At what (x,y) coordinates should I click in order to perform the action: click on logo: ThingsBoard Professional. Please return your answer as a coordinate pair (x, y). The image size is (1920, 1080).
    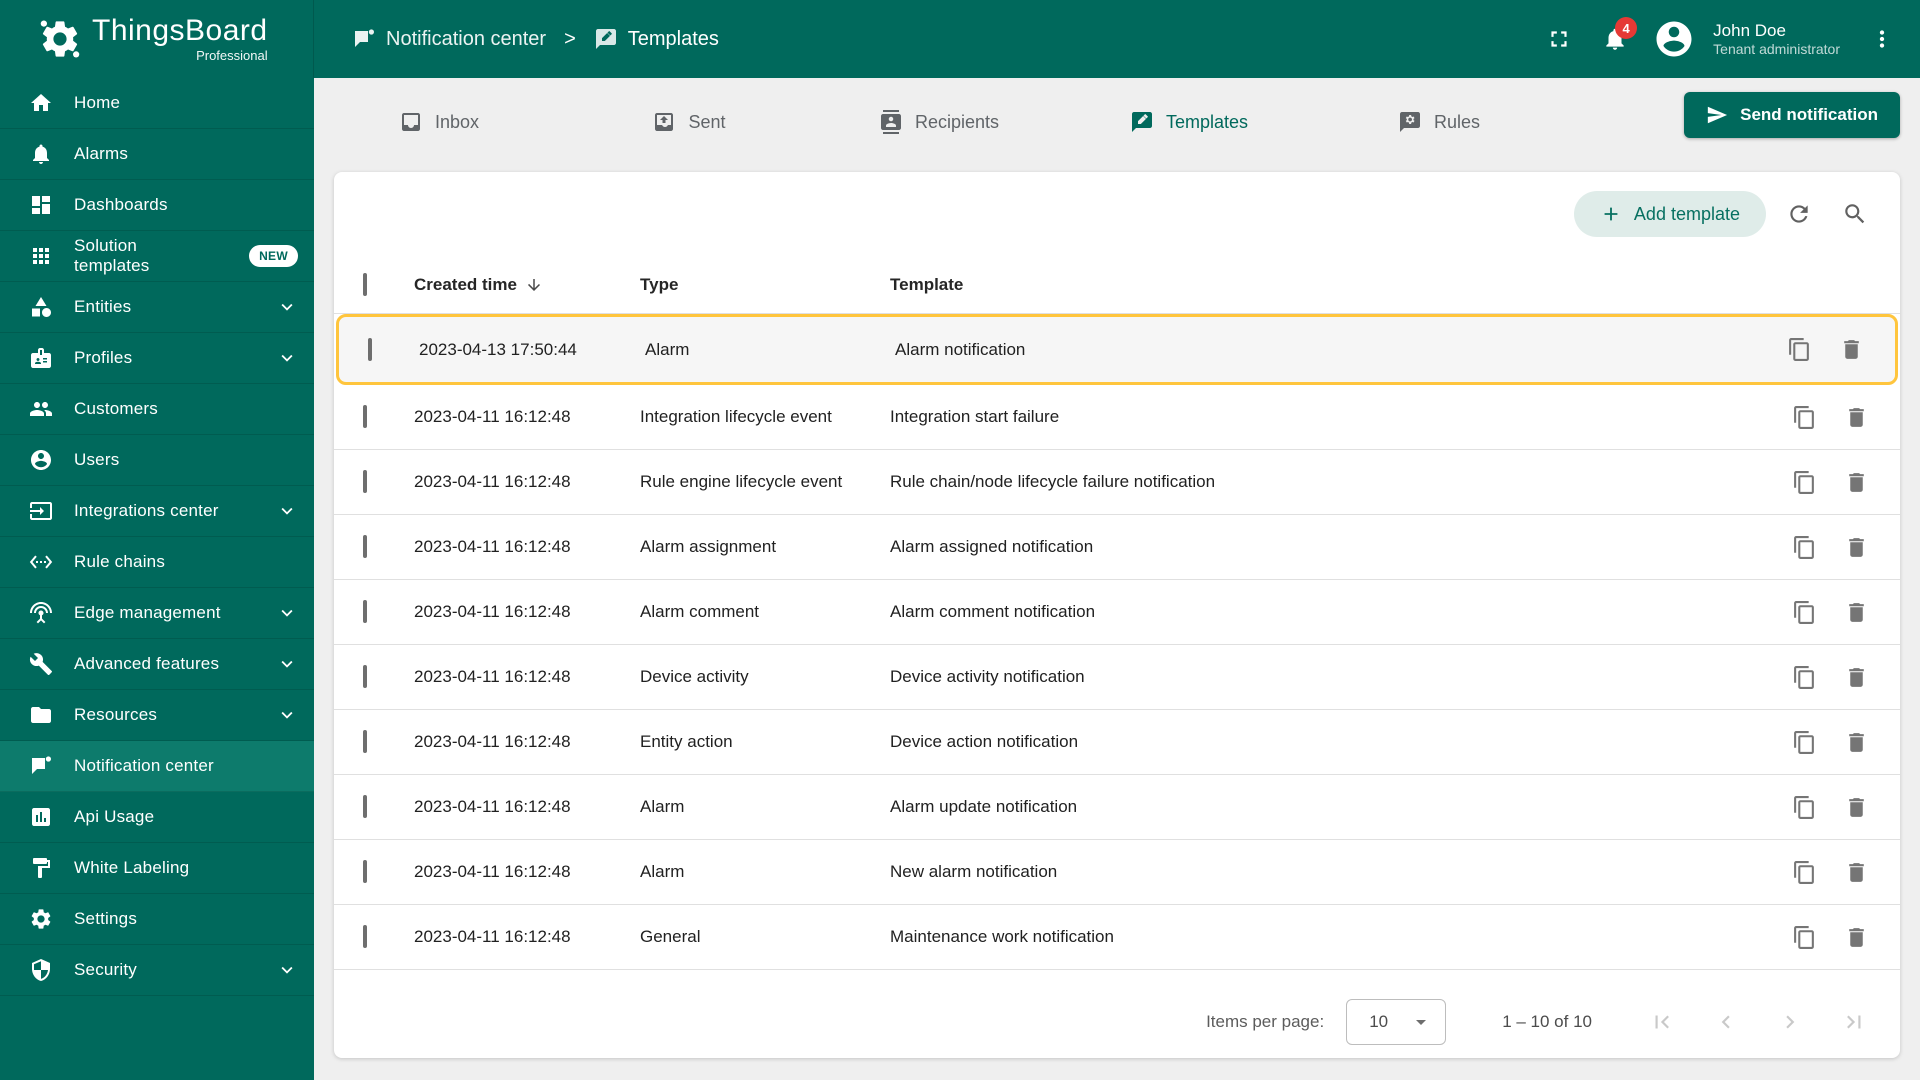
    Looking at the image, I should click on (157, 39).